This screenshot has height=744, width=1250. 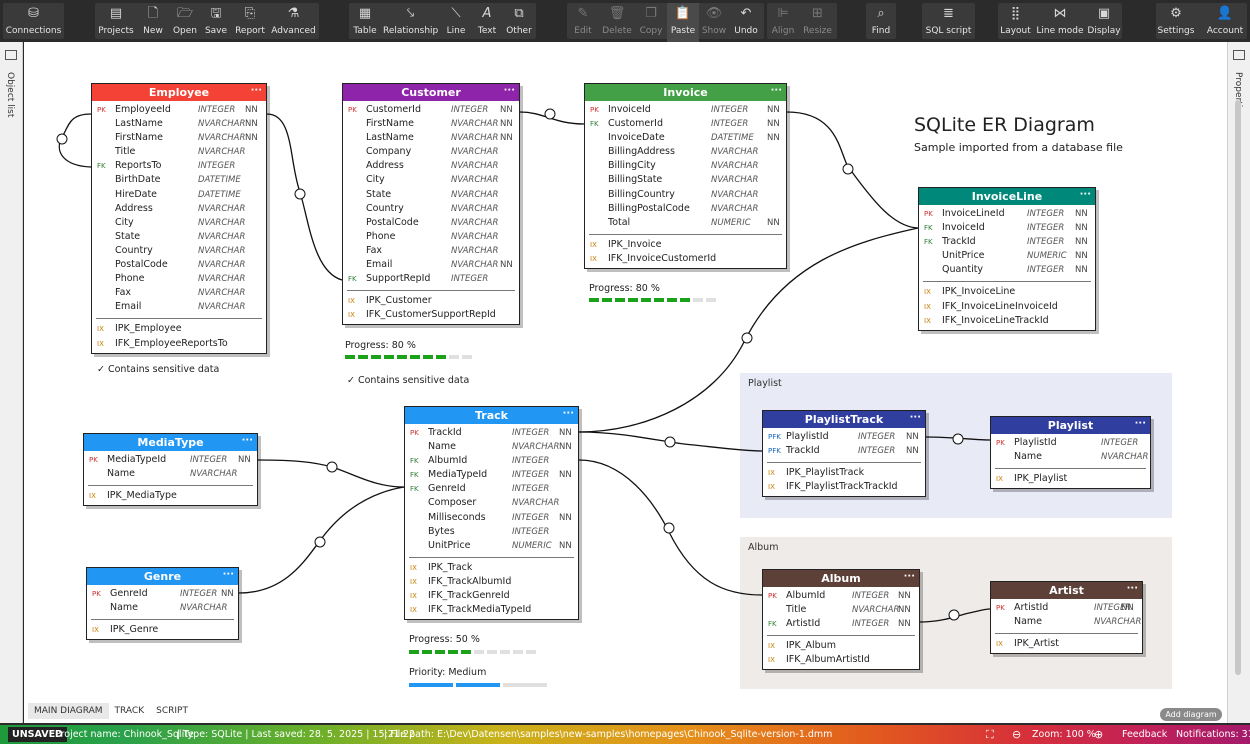 I want to click on open-button: 🗁 Open, so click(x=185, y=22).